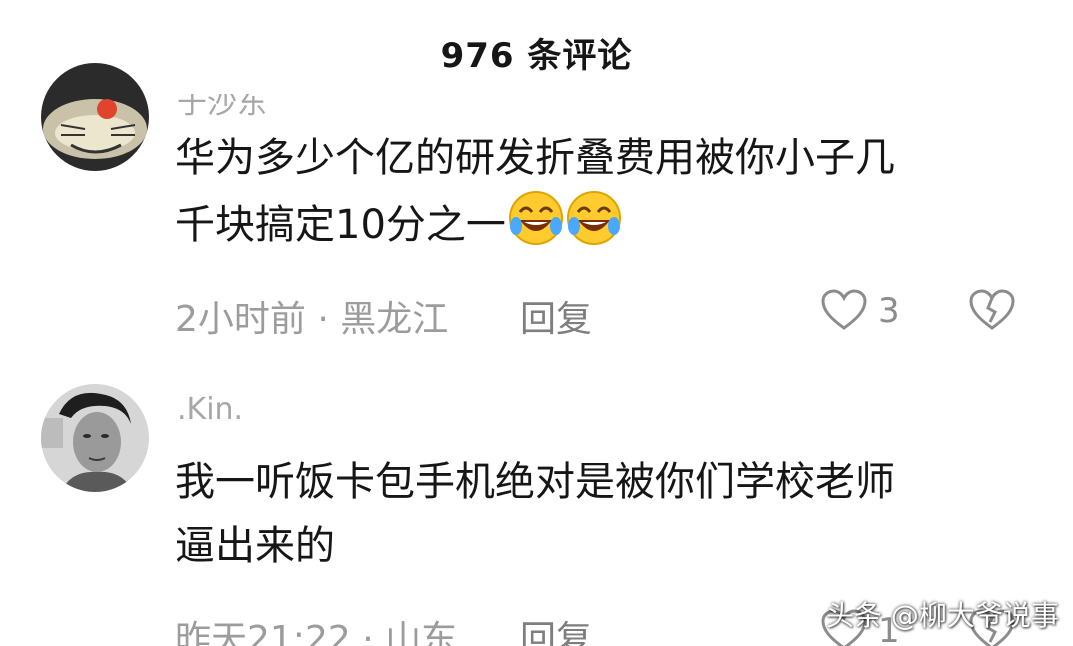 This screenshot has width=1073, height=646. I want to click on comment-text-line: 千块搞定10分之一, so click(595, 227).